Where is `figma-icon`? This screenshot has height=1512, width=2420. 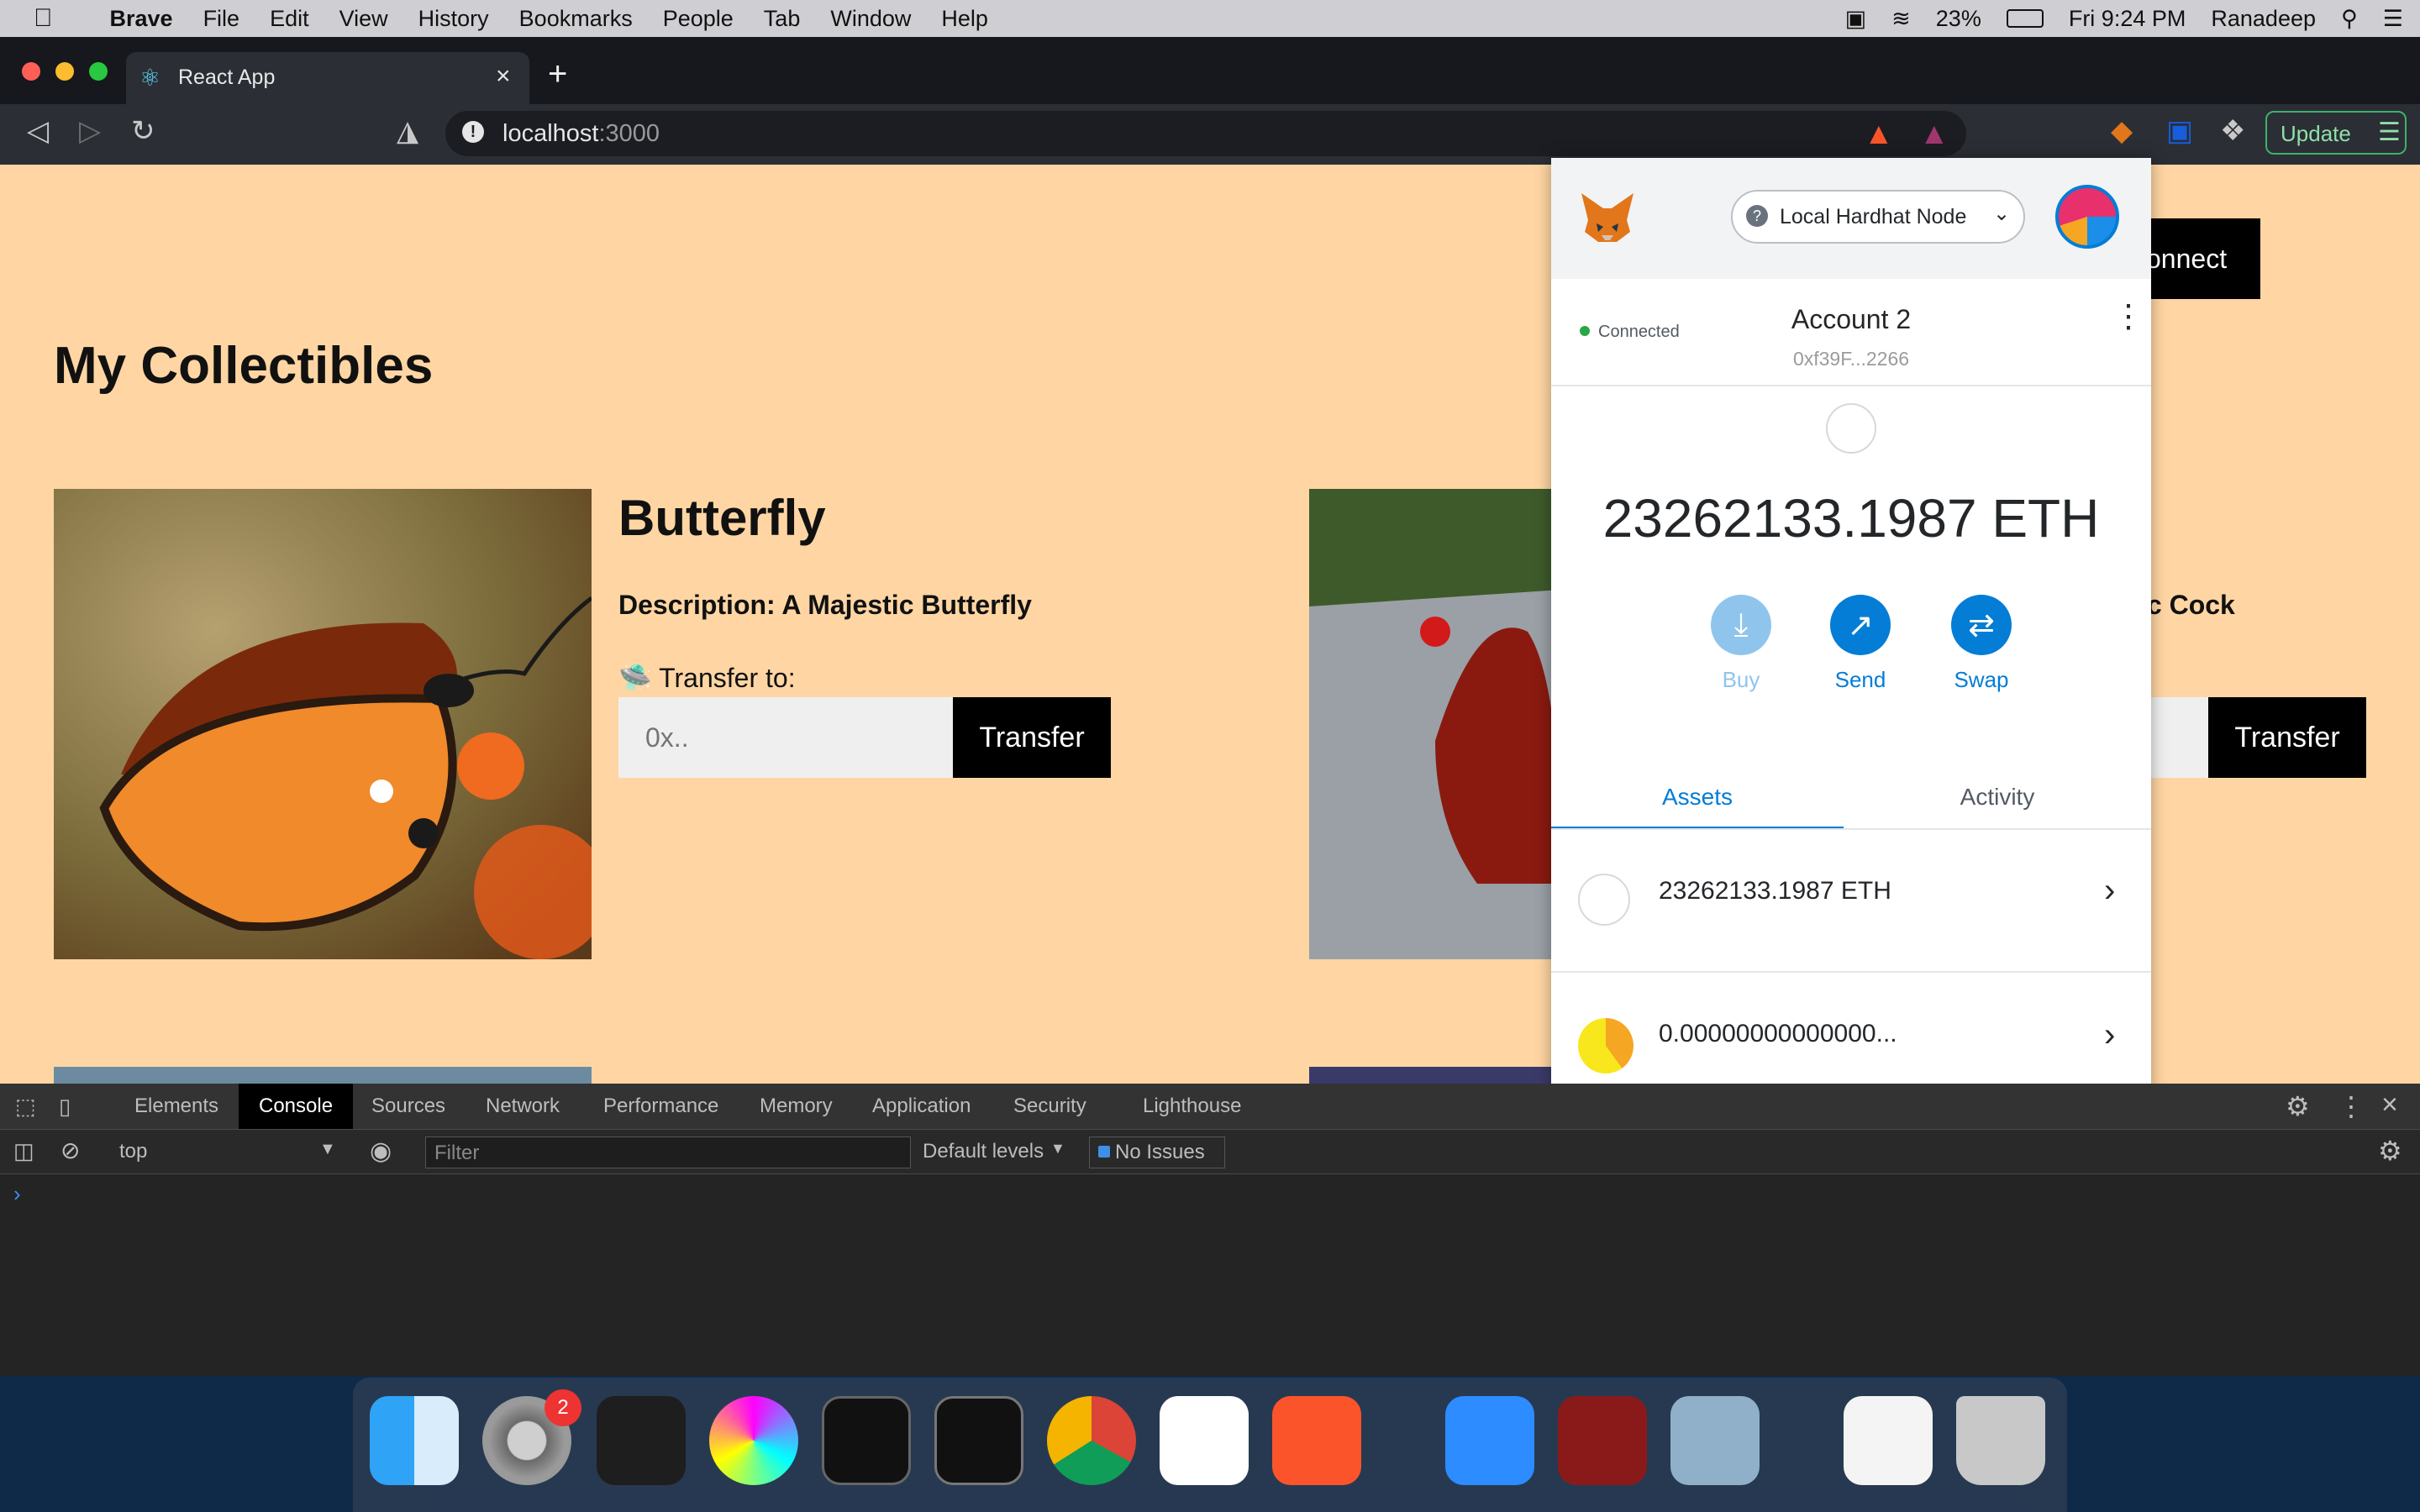 figma-icon is located at coordinates (642, 1440).